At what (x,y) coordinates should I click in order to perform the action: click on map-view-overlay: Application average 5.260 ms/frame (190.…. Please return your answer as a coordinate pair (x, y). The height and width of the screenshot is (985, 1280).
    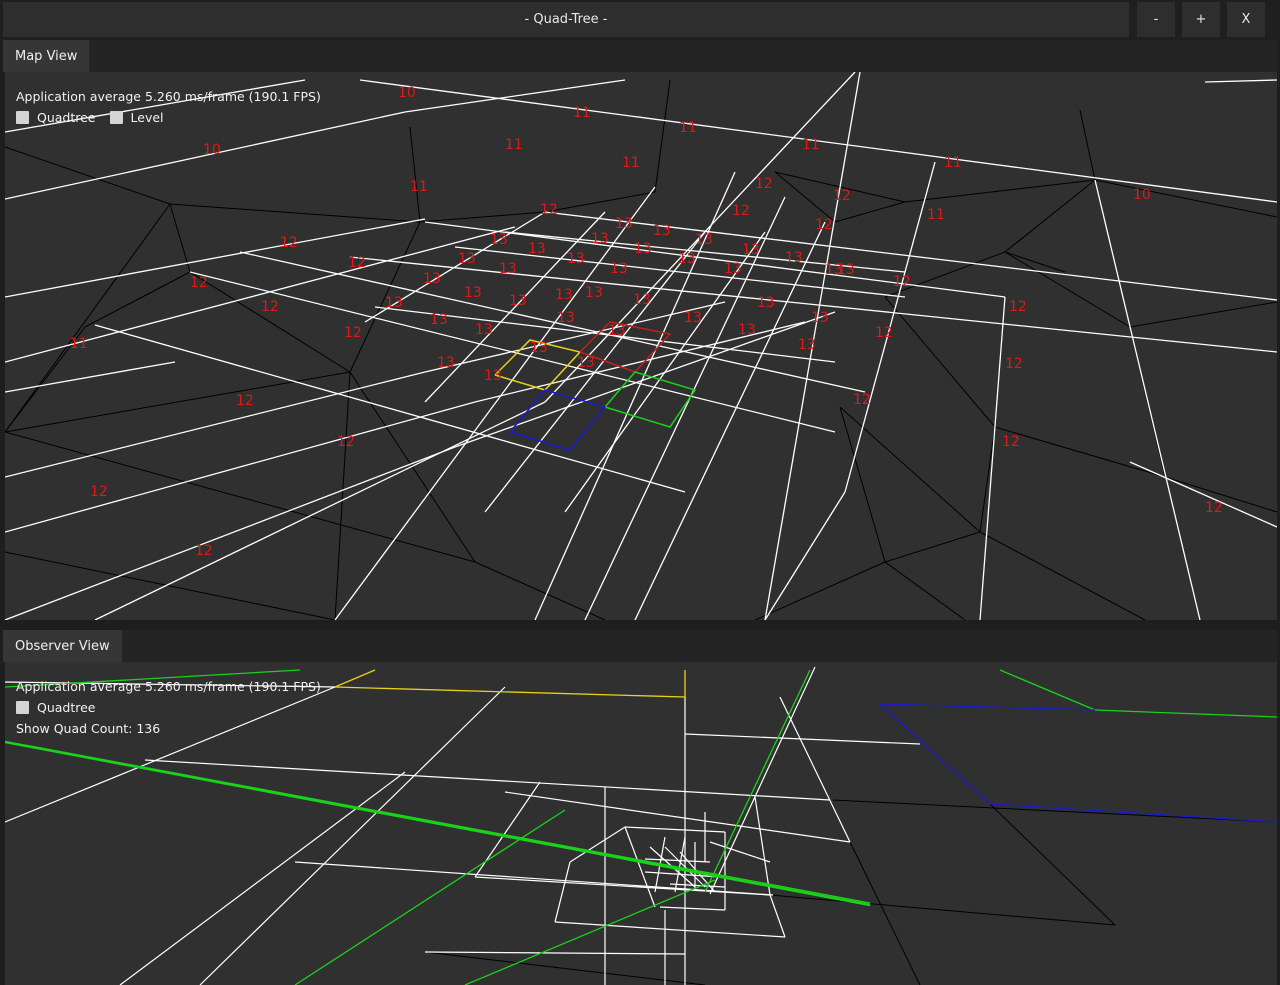
    Looking at the image, I should click on (168, 107).